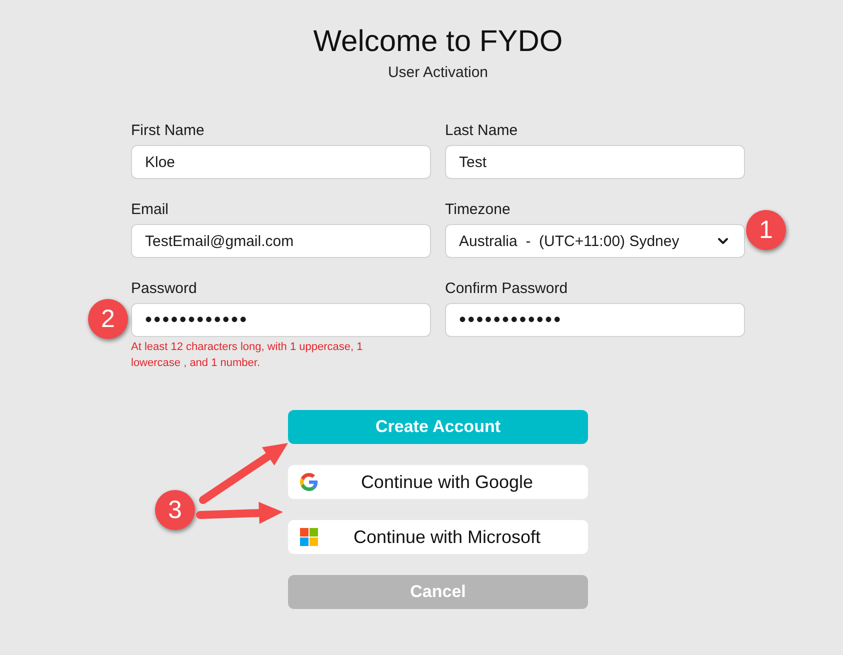 Image resolution: width=843 pixels, height=655 pixels. What do you see at coordinates (481, 131) in the screenshot?
I see `field-label: Last Name` at bounding box center [481, 131].